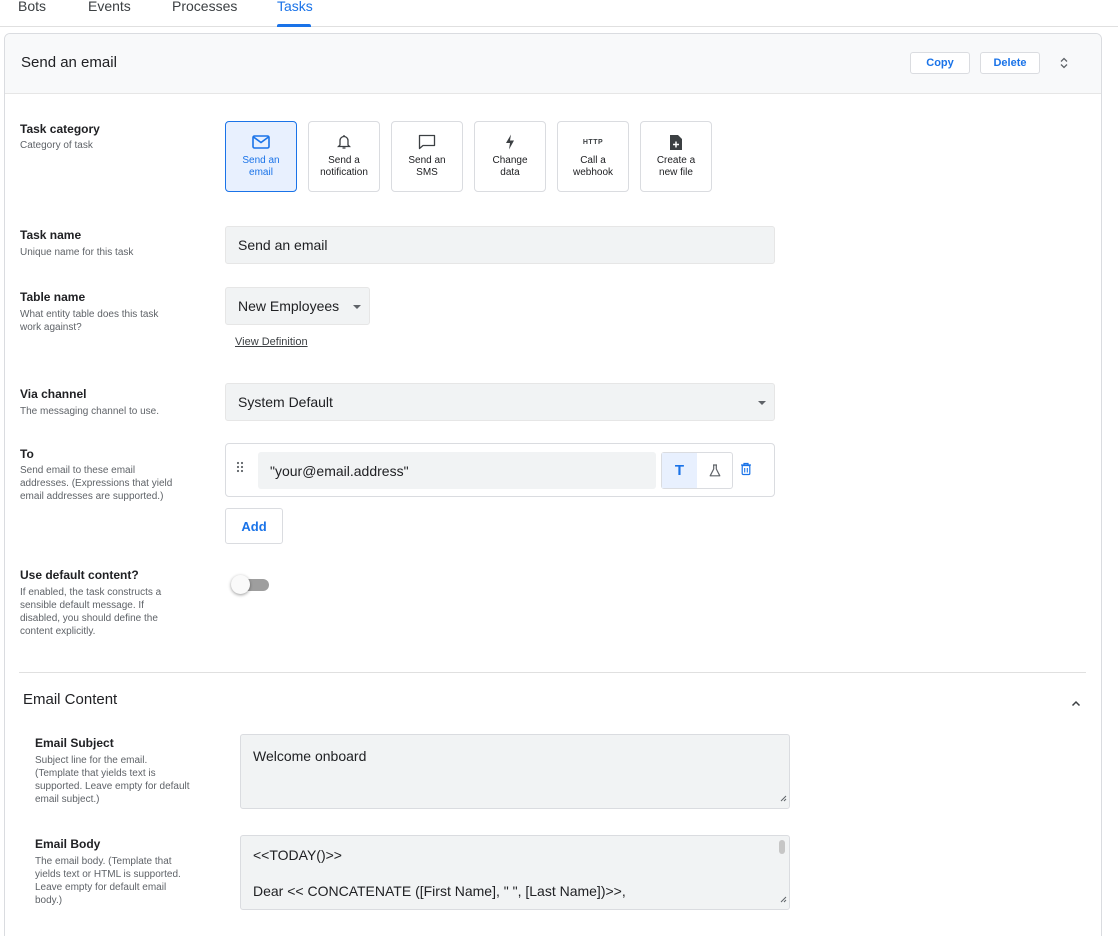 The height and width of the screenshot is (936, 1118). What do you see at coordinates (515, 771) in the screenshot?
I see `email-subject-textarea: Welcome onboard` at bounding box center [515, 771].